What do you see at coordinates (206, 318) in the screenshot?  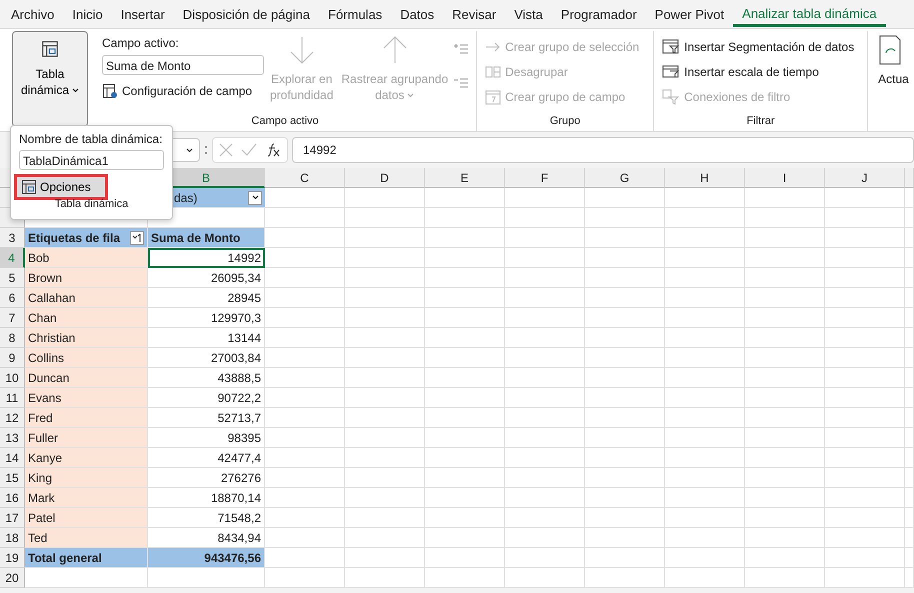 I see `table-cell: 129970,3` at bounding box center [206, 318].